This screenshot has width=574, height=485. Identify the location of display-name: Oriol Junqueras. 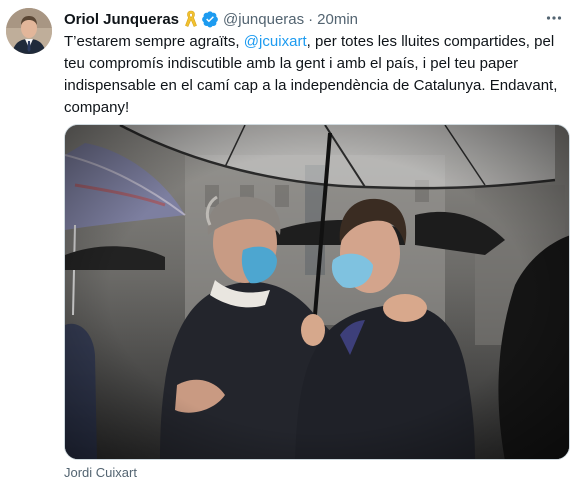
(121, 19).